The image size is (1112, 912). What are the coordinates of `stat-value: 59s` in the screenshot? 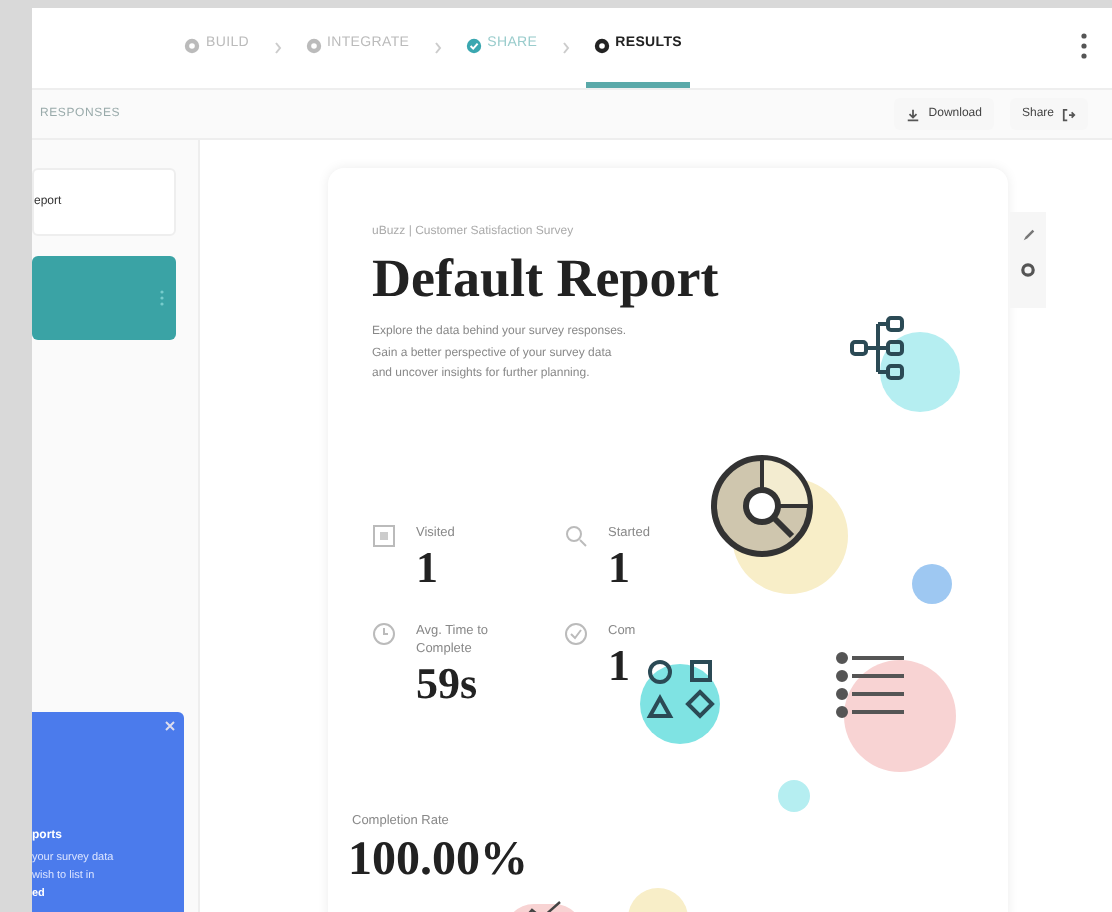 It's located at (448, 684).